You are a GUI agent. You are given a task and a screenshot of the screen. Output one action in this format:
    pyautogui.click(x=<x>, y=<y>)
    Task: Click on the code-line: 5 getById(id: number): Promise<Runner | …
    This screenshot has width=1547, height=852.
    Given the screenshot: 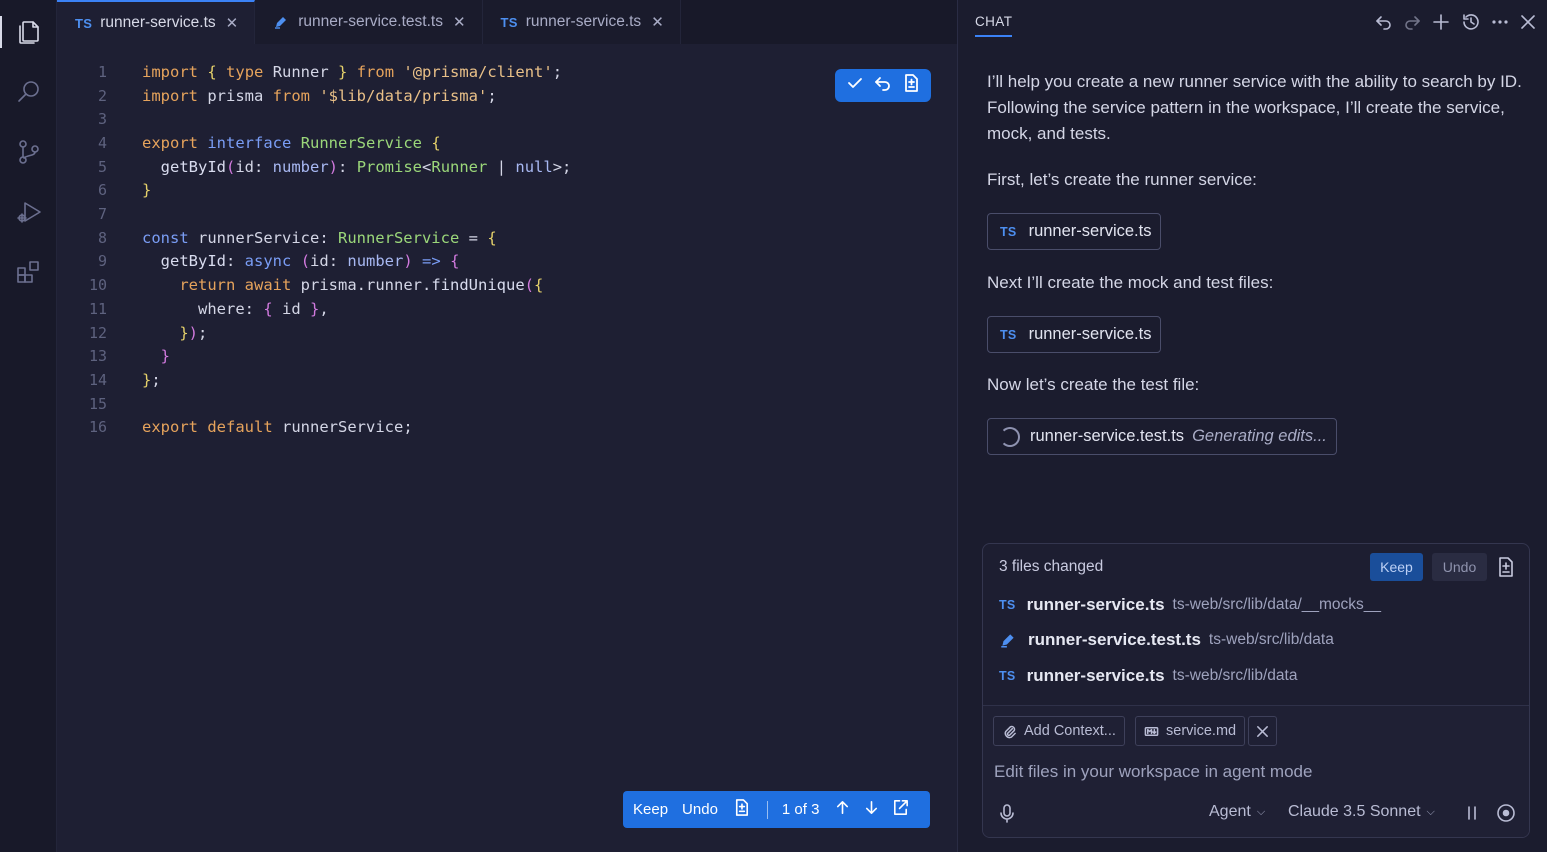 What is the action you would take?
    pyautogui.click(x=314, y=167)
    